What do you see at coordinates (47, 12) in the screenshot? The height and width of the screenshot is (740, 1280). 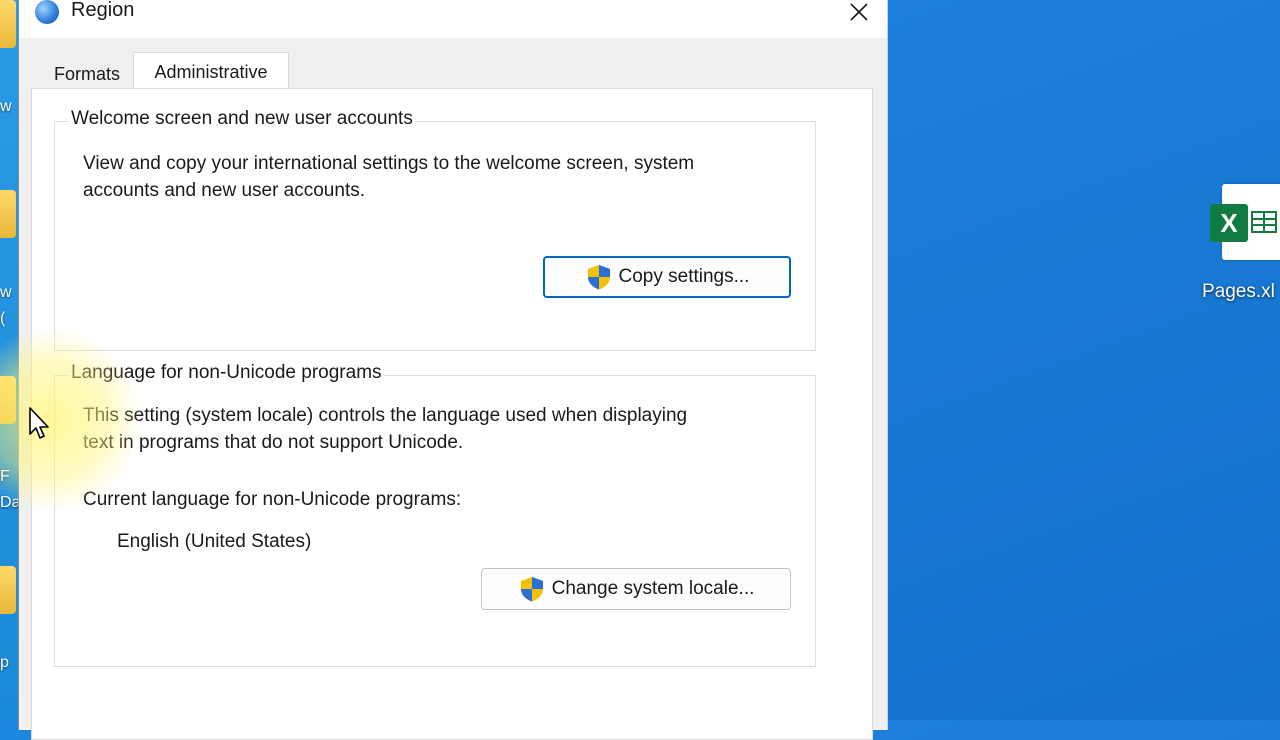 I see `globe-icon` at bounding box center [47, 12].